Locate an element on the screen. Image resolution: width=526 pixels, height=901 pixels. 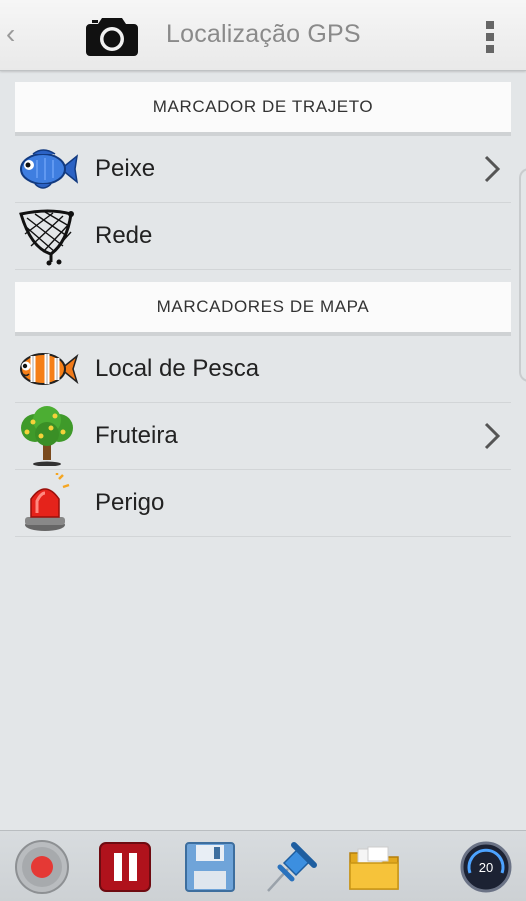
red-siren-icon is located at coordinates (47, 502).